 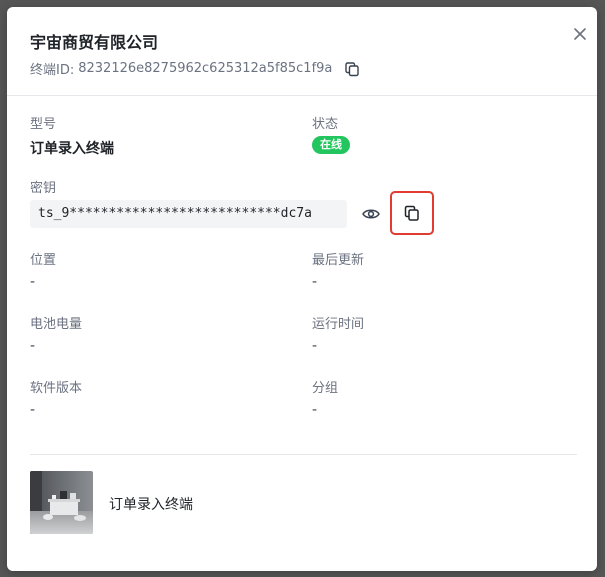 I want to click on toggle-secret-visibility-button, so click(x=371, y=214).